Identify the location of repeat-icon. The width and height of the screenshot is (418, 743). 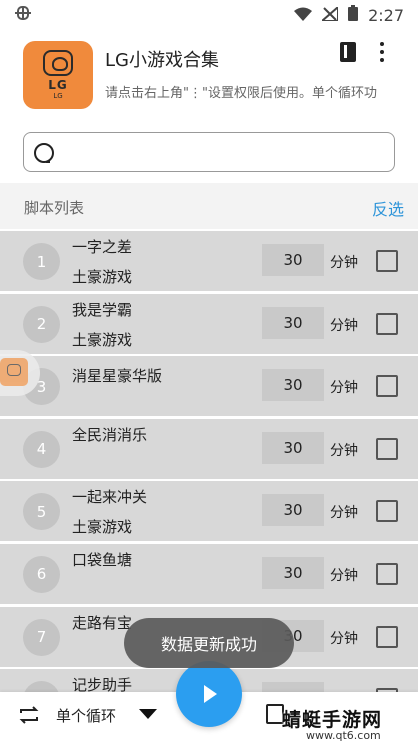
(29, 715).